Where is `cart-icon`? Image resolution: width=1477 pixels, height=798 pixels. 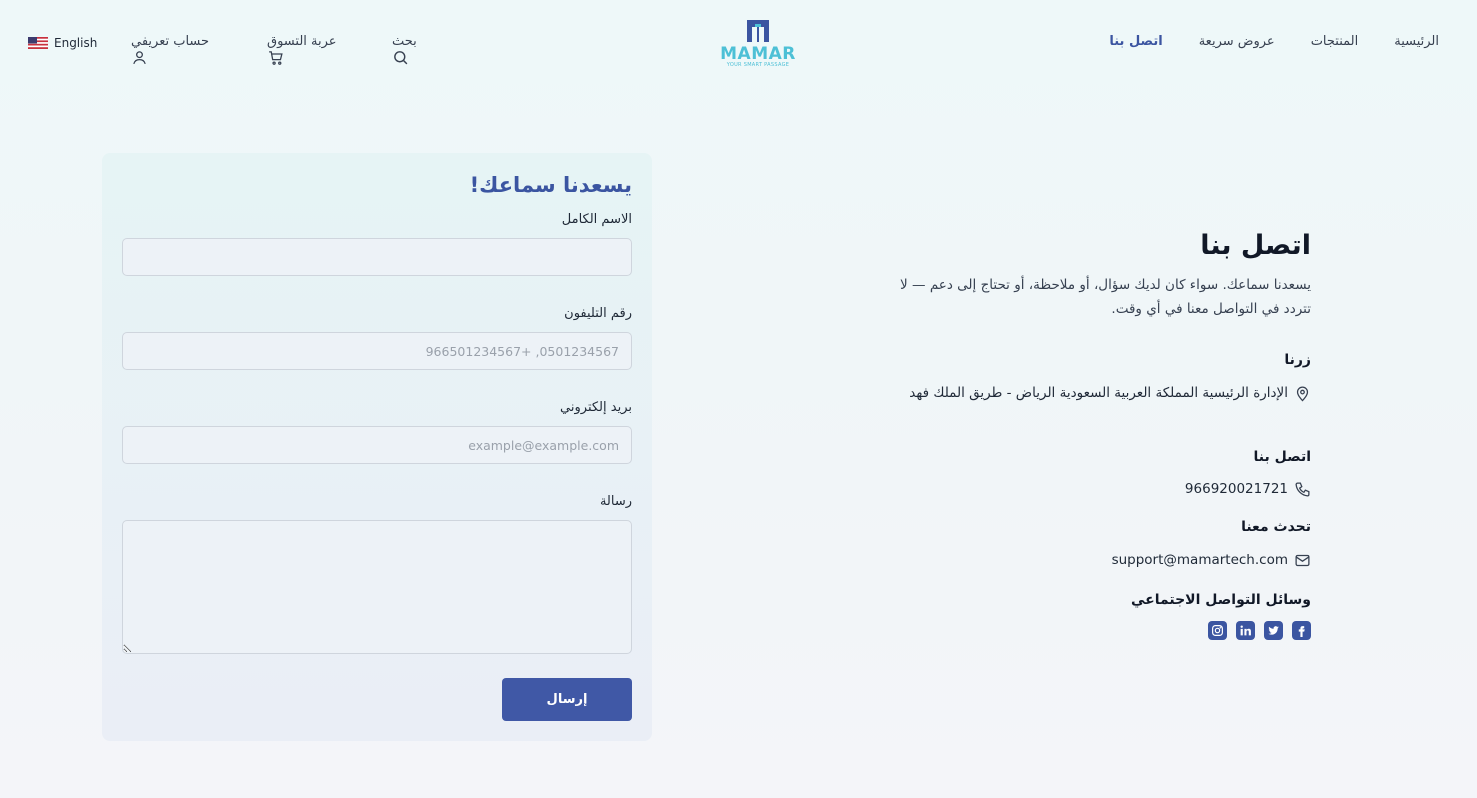
cart-icon is located at coordinates (276, 58).